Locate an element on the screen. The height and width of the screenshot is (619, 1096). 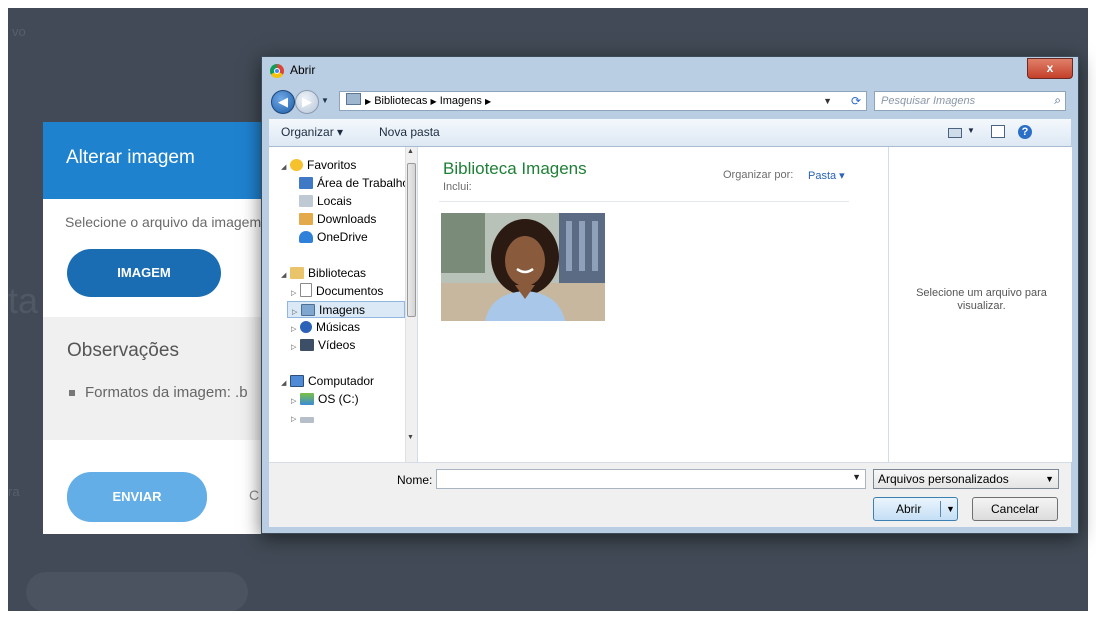
tree-label: Área de Trabalho is located at coordinates (363, 183).